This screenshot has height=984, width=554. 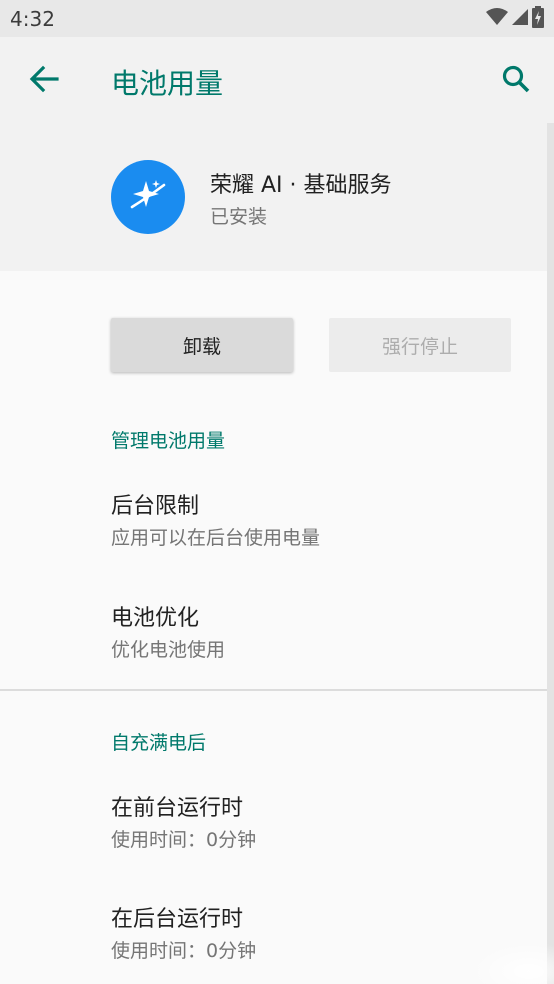 I want to click on sparkle-orbit-icon, so click(x=148, y=197).